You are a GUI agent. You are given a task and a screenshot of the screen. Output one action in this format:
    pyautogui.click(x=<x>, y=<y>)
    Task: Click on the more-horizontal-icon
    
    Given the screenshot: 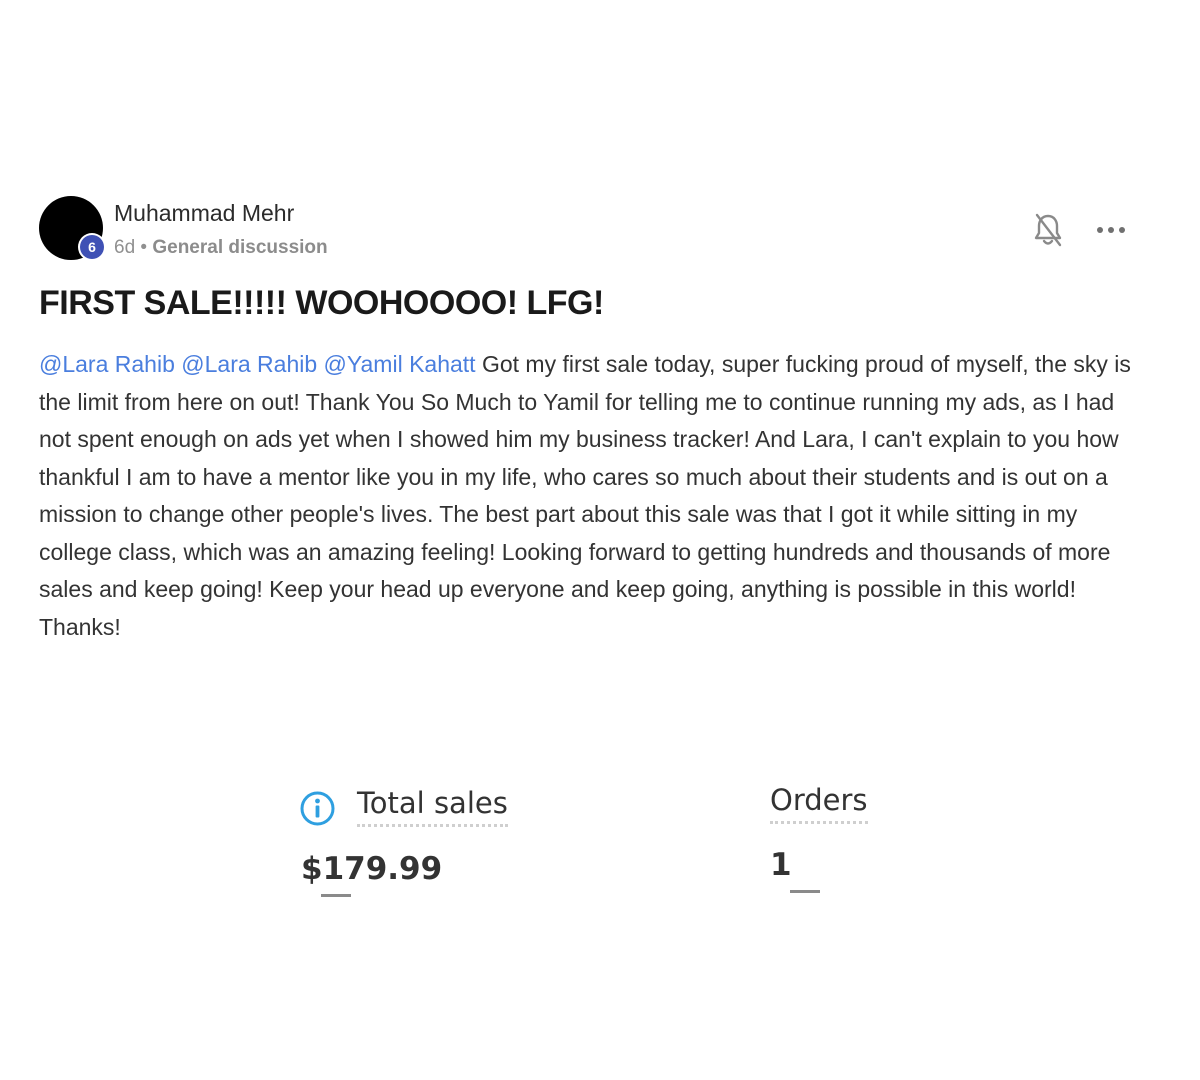 What is the action you would take?
    pyautogui.click(x=1111, y=230)
    